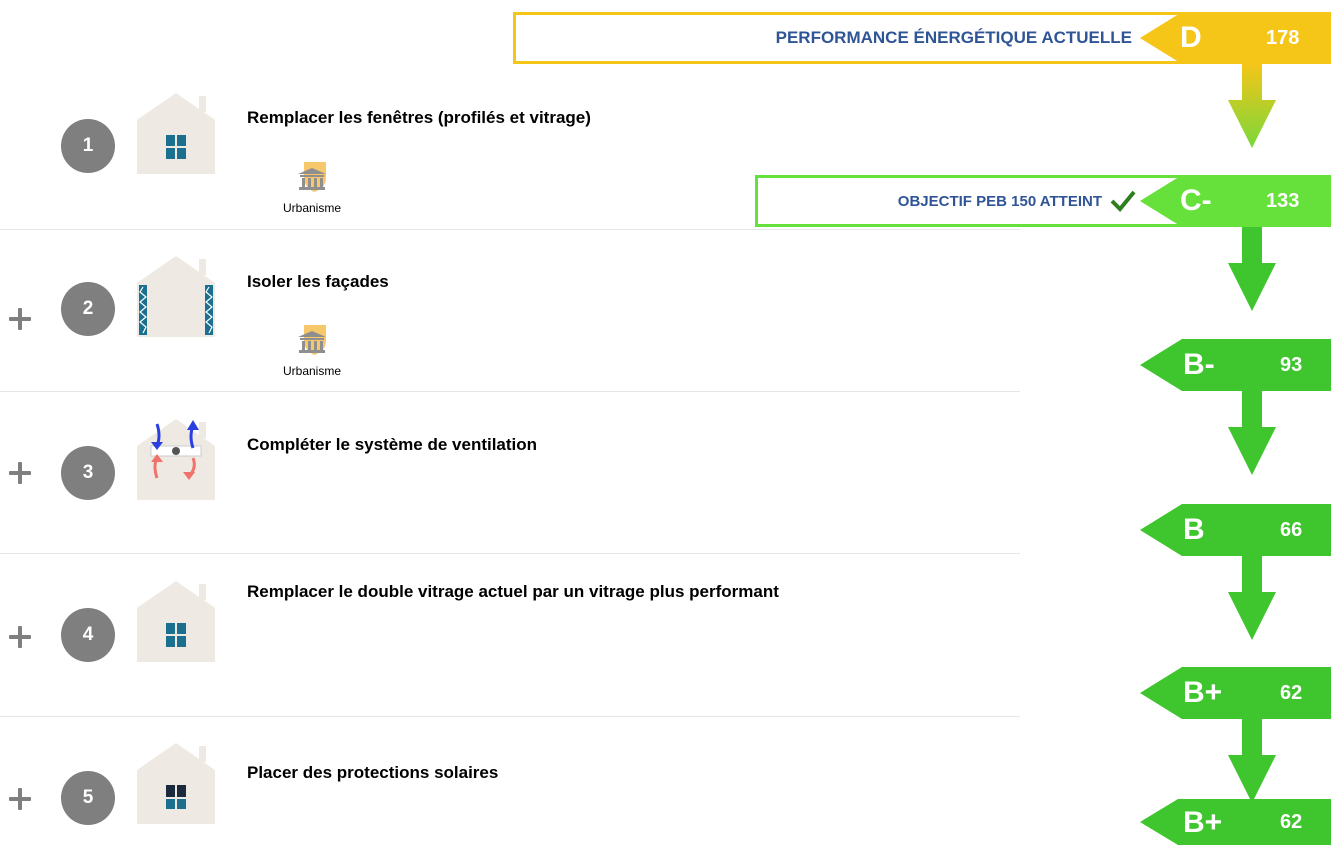 This screenshot has height=845, width=1331. I want to click on urbanisme-badge-1: Urbanisme, so click(312, 187).